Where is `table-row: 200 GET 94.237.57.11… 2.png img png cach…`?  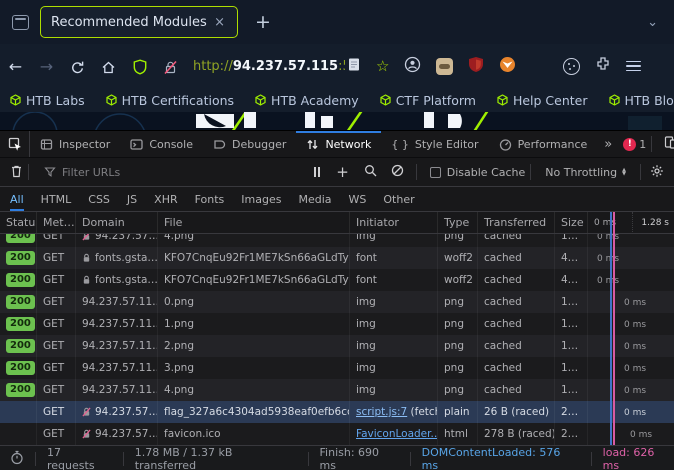
table-row: 200 GET 94.237.57.11… 2.png img png cach… is located at coordinates (337, 346).